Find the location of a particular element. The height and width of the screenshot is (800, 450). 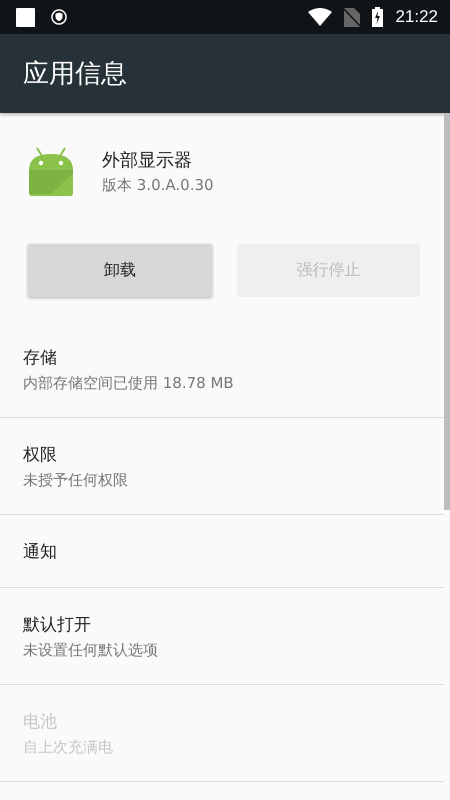

screen-title: 应用信息 is located at coordinates (75, 74).